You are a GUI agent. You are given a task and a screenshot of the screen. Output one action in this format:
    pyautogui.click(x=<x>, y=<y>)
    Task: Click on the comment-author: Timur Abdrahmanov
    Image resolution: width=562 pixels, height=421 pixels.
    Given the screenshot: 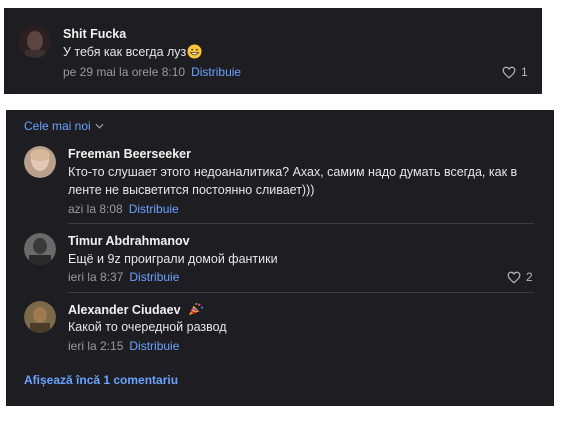 What is the action you would take?
    pyautogui.click(x=129, y=241)
    